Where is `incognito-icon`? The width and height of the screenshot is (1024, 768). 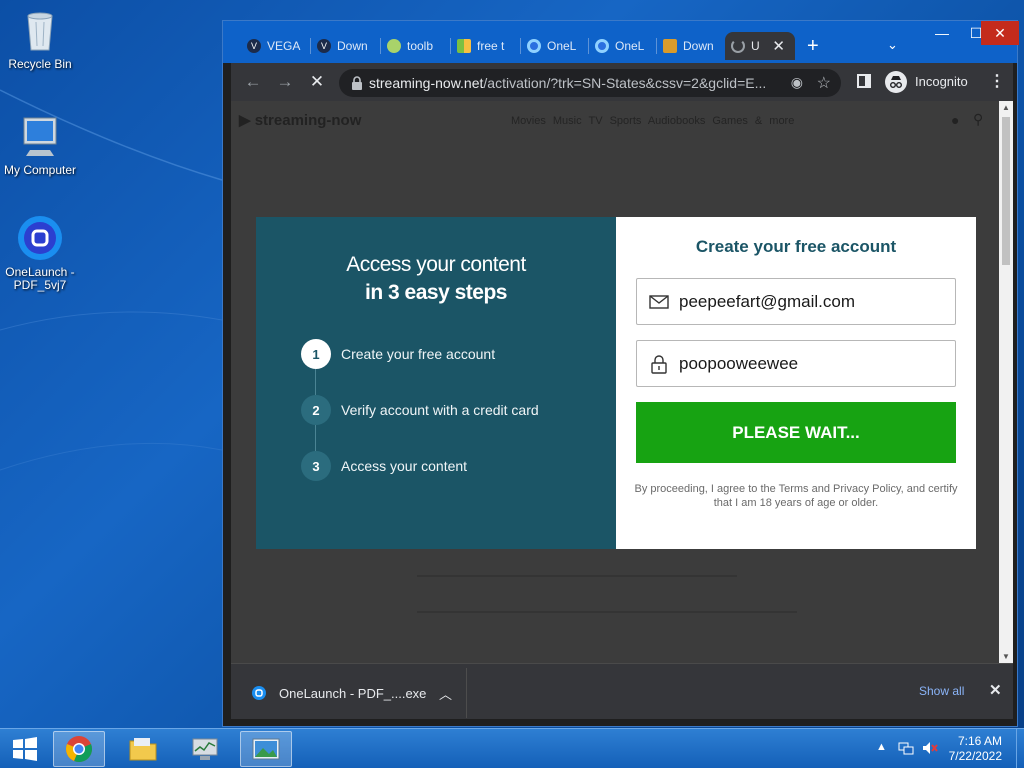
incognito-icon is located at coordinates (896, 82).